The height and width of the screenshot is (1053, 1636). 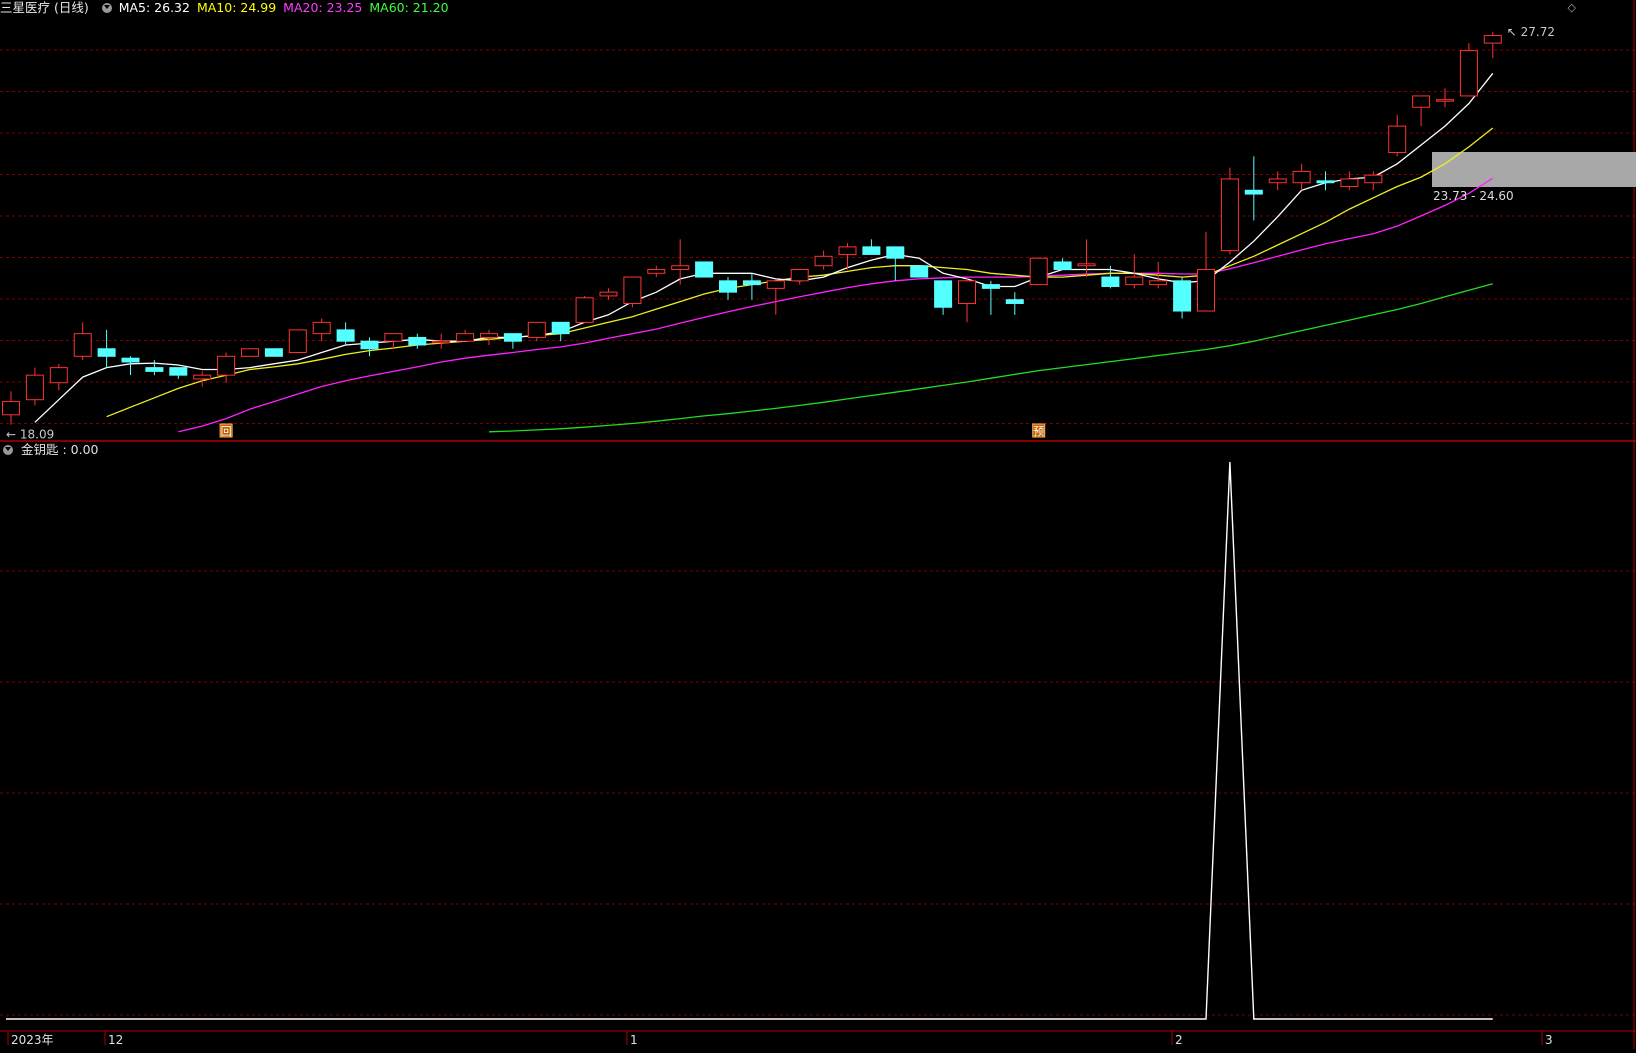 What do you see at coordinates (1179, 1040) in the screenshot?
I see `x-label-feb: 2` at bounding box center [1179, 1040].